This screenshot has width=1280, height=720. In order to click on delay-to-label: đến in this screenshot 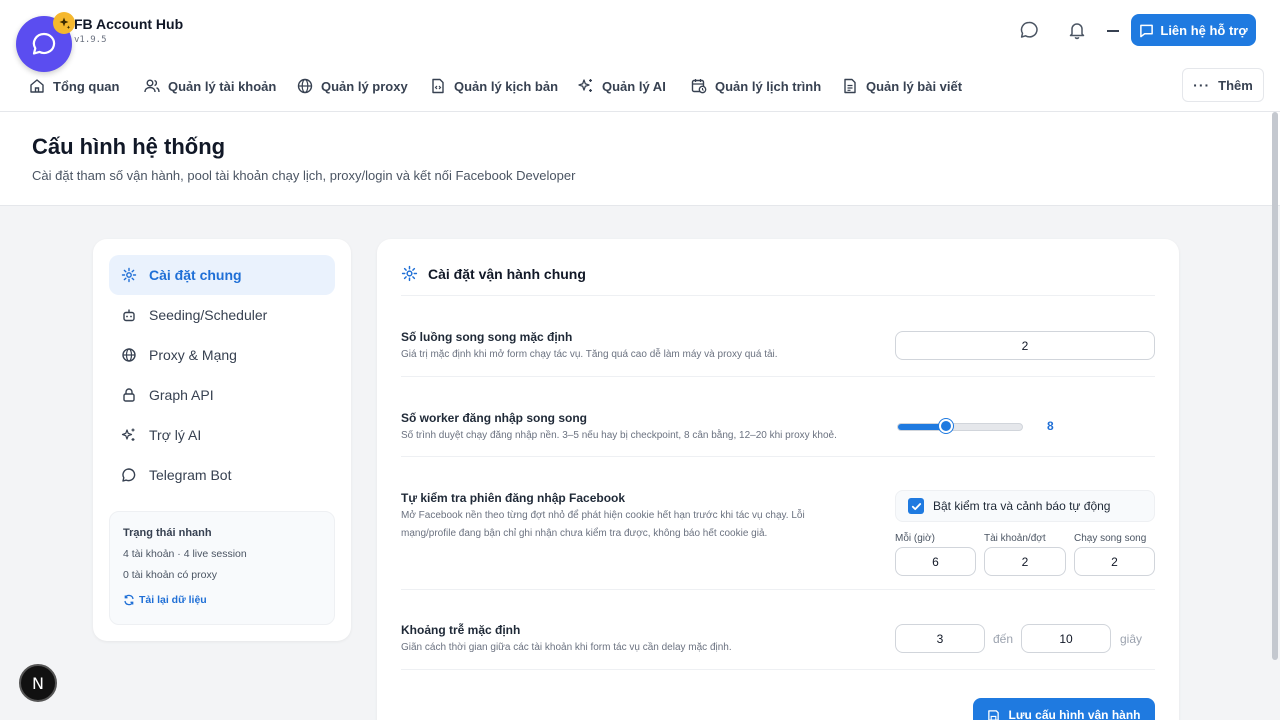, I will do `click(1003, 639)`.